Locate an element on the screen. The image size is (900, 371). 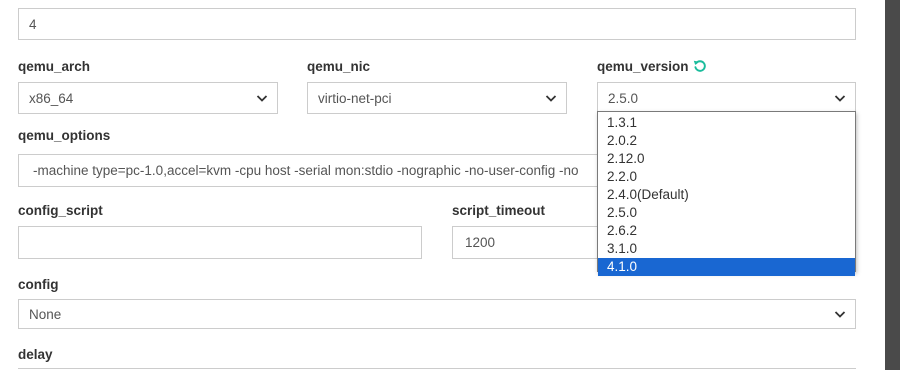
qemu-arch-label: qemu_arch is located at coordinates (54, 66).